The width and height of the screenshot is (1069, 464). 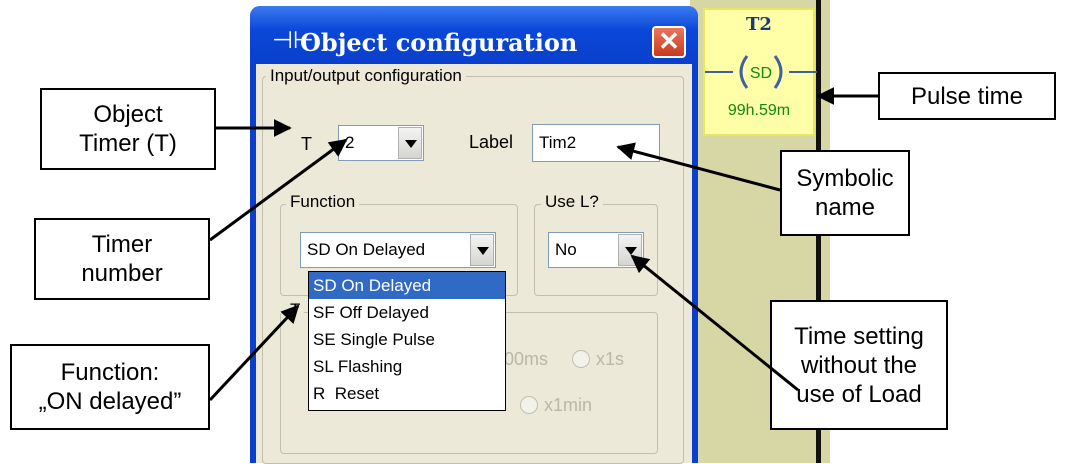 What do you see at coordinates (254, 353) in the screenshot?
I see `arrow-function` at bounding box center [254, 353].